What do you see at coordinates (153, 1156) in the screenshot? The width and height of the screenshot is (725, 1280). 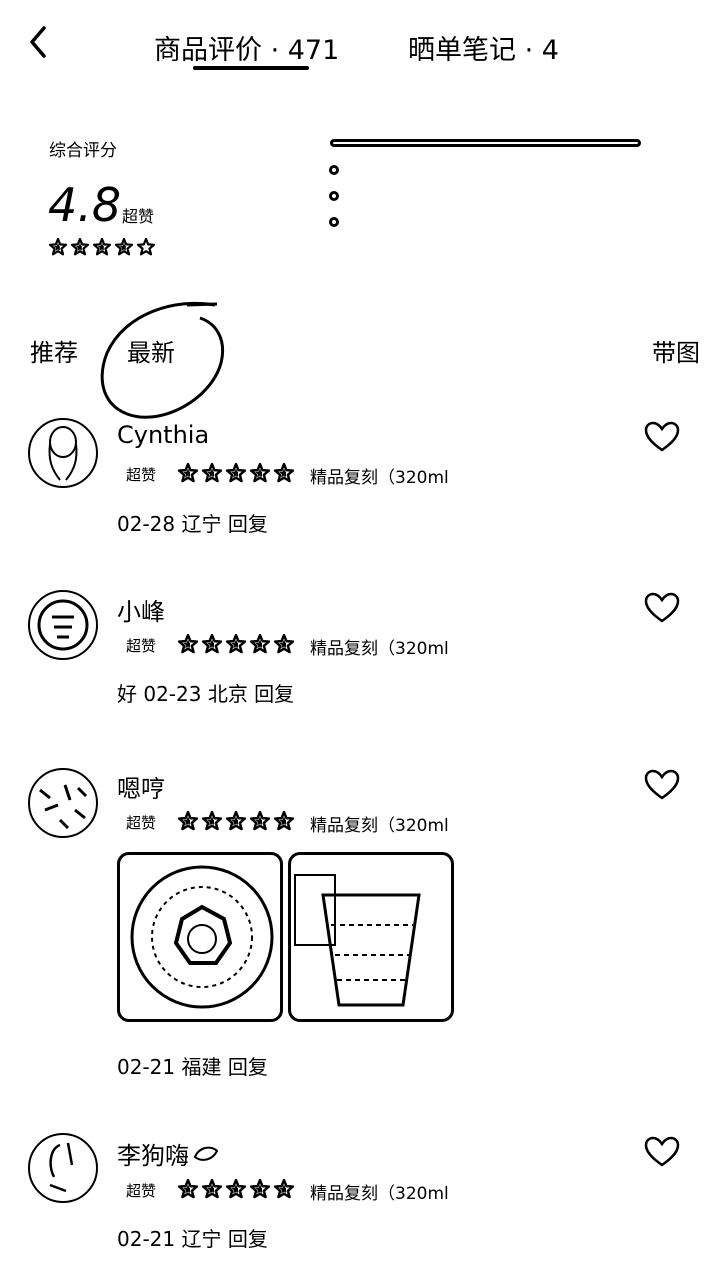 I see `reviewer-name-text: 李狗嗨` at bounding box center [153, 1156].